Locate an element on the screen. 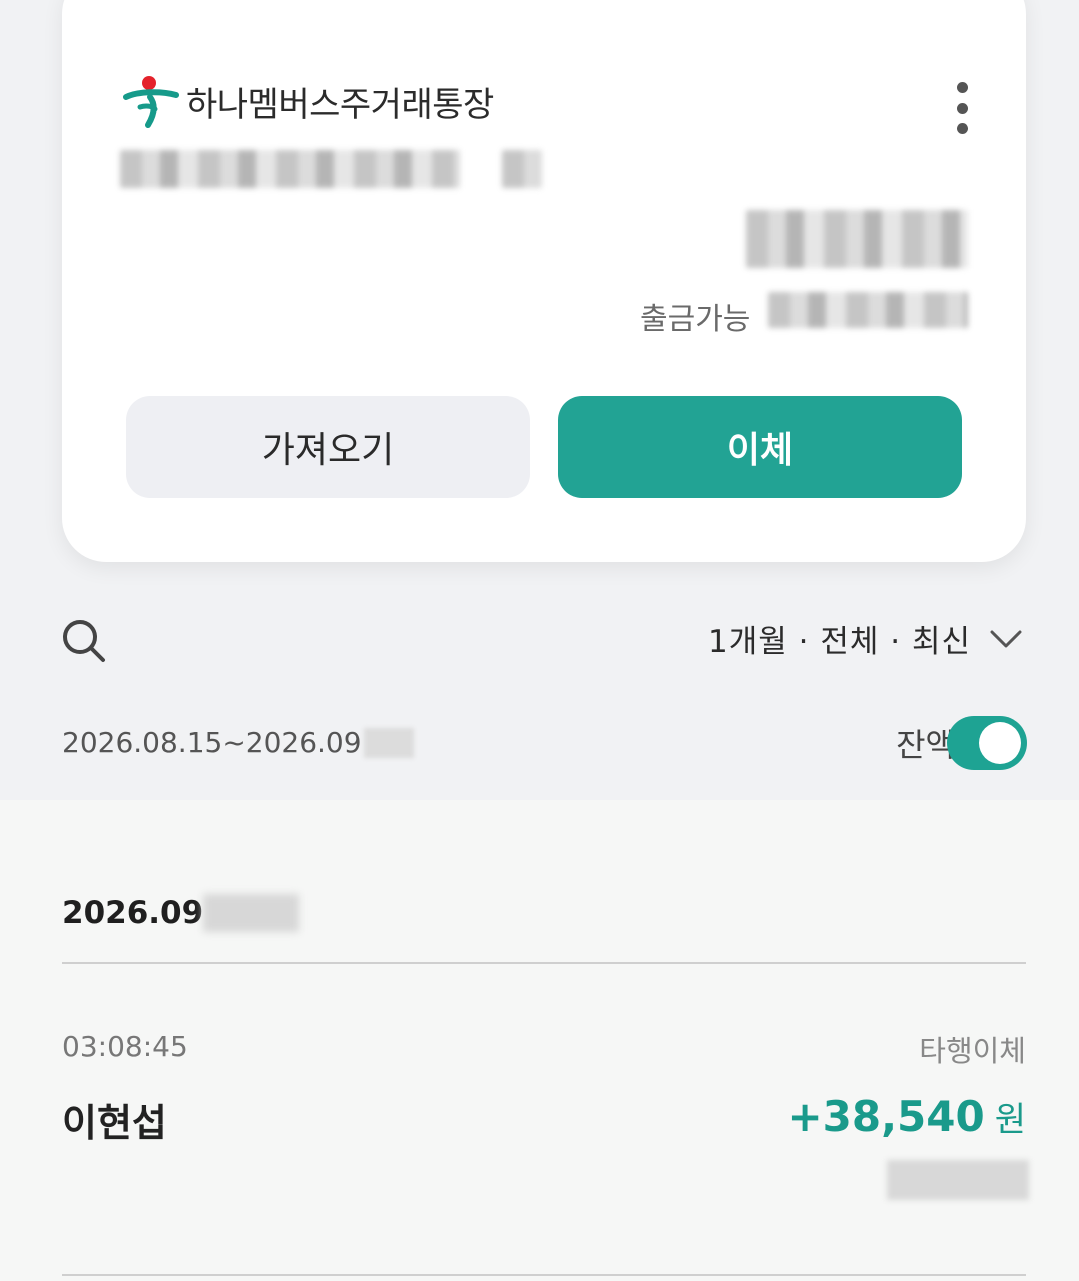 The height and width of the screenshot is (1281, 1079). date-range: 2026.08.15~2026.09 is located at coordinates (238, 742).